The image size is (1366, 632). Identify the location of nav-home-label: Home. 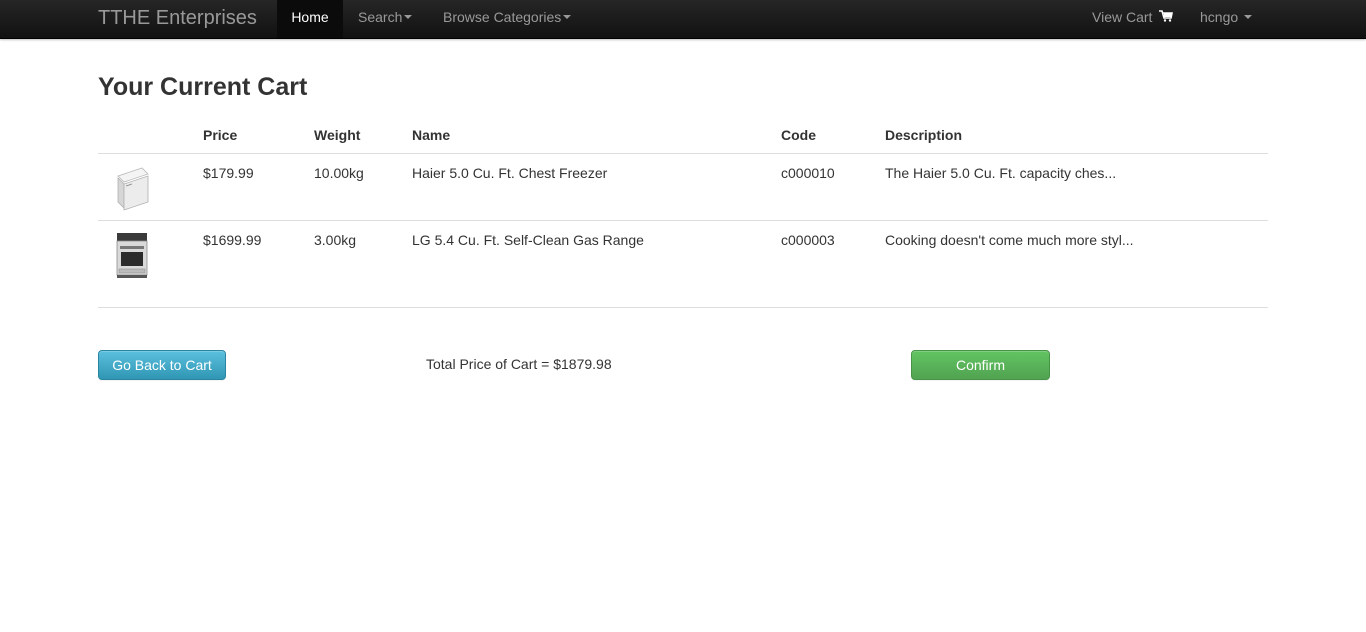
(310, 17).